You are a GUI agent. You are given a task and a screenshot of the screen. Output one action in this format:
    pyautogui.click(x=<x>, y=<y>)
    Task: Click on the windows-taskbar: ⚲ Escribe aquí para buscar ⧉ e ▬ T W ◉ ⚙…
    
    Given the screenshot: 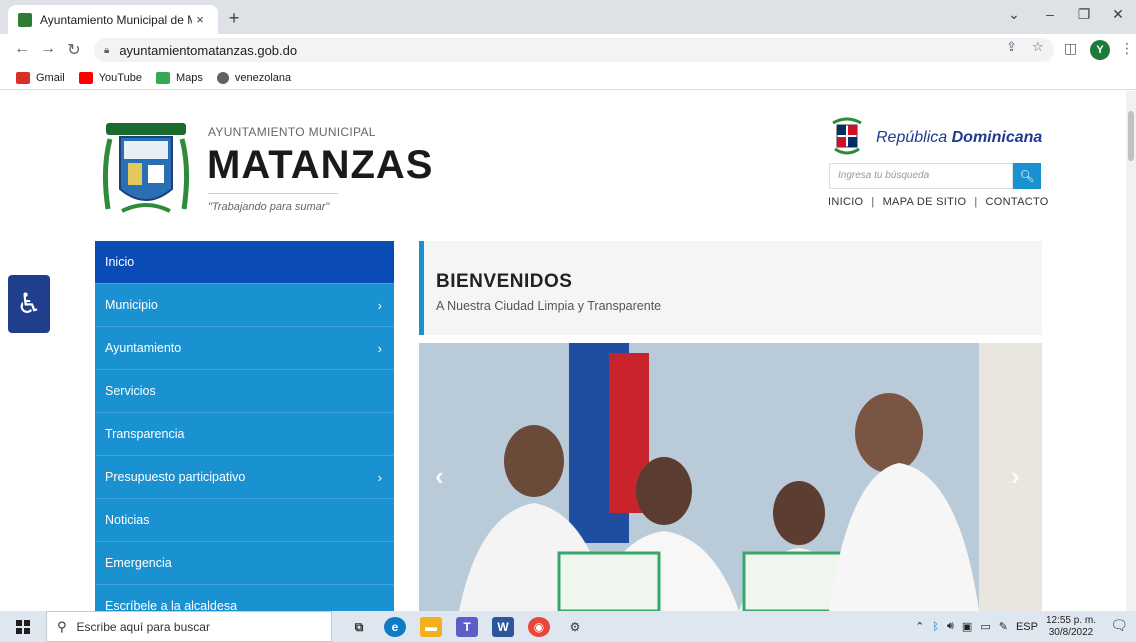 What is the action you would take?
    pyautogui.click(x=568, y=626)
    